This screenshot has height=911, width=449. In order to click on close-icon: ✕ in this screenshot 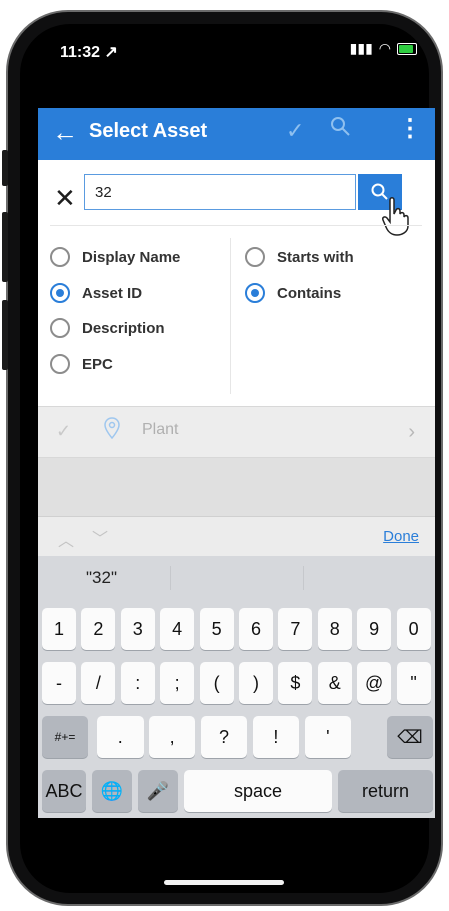, I will do `click(65, 198)`.